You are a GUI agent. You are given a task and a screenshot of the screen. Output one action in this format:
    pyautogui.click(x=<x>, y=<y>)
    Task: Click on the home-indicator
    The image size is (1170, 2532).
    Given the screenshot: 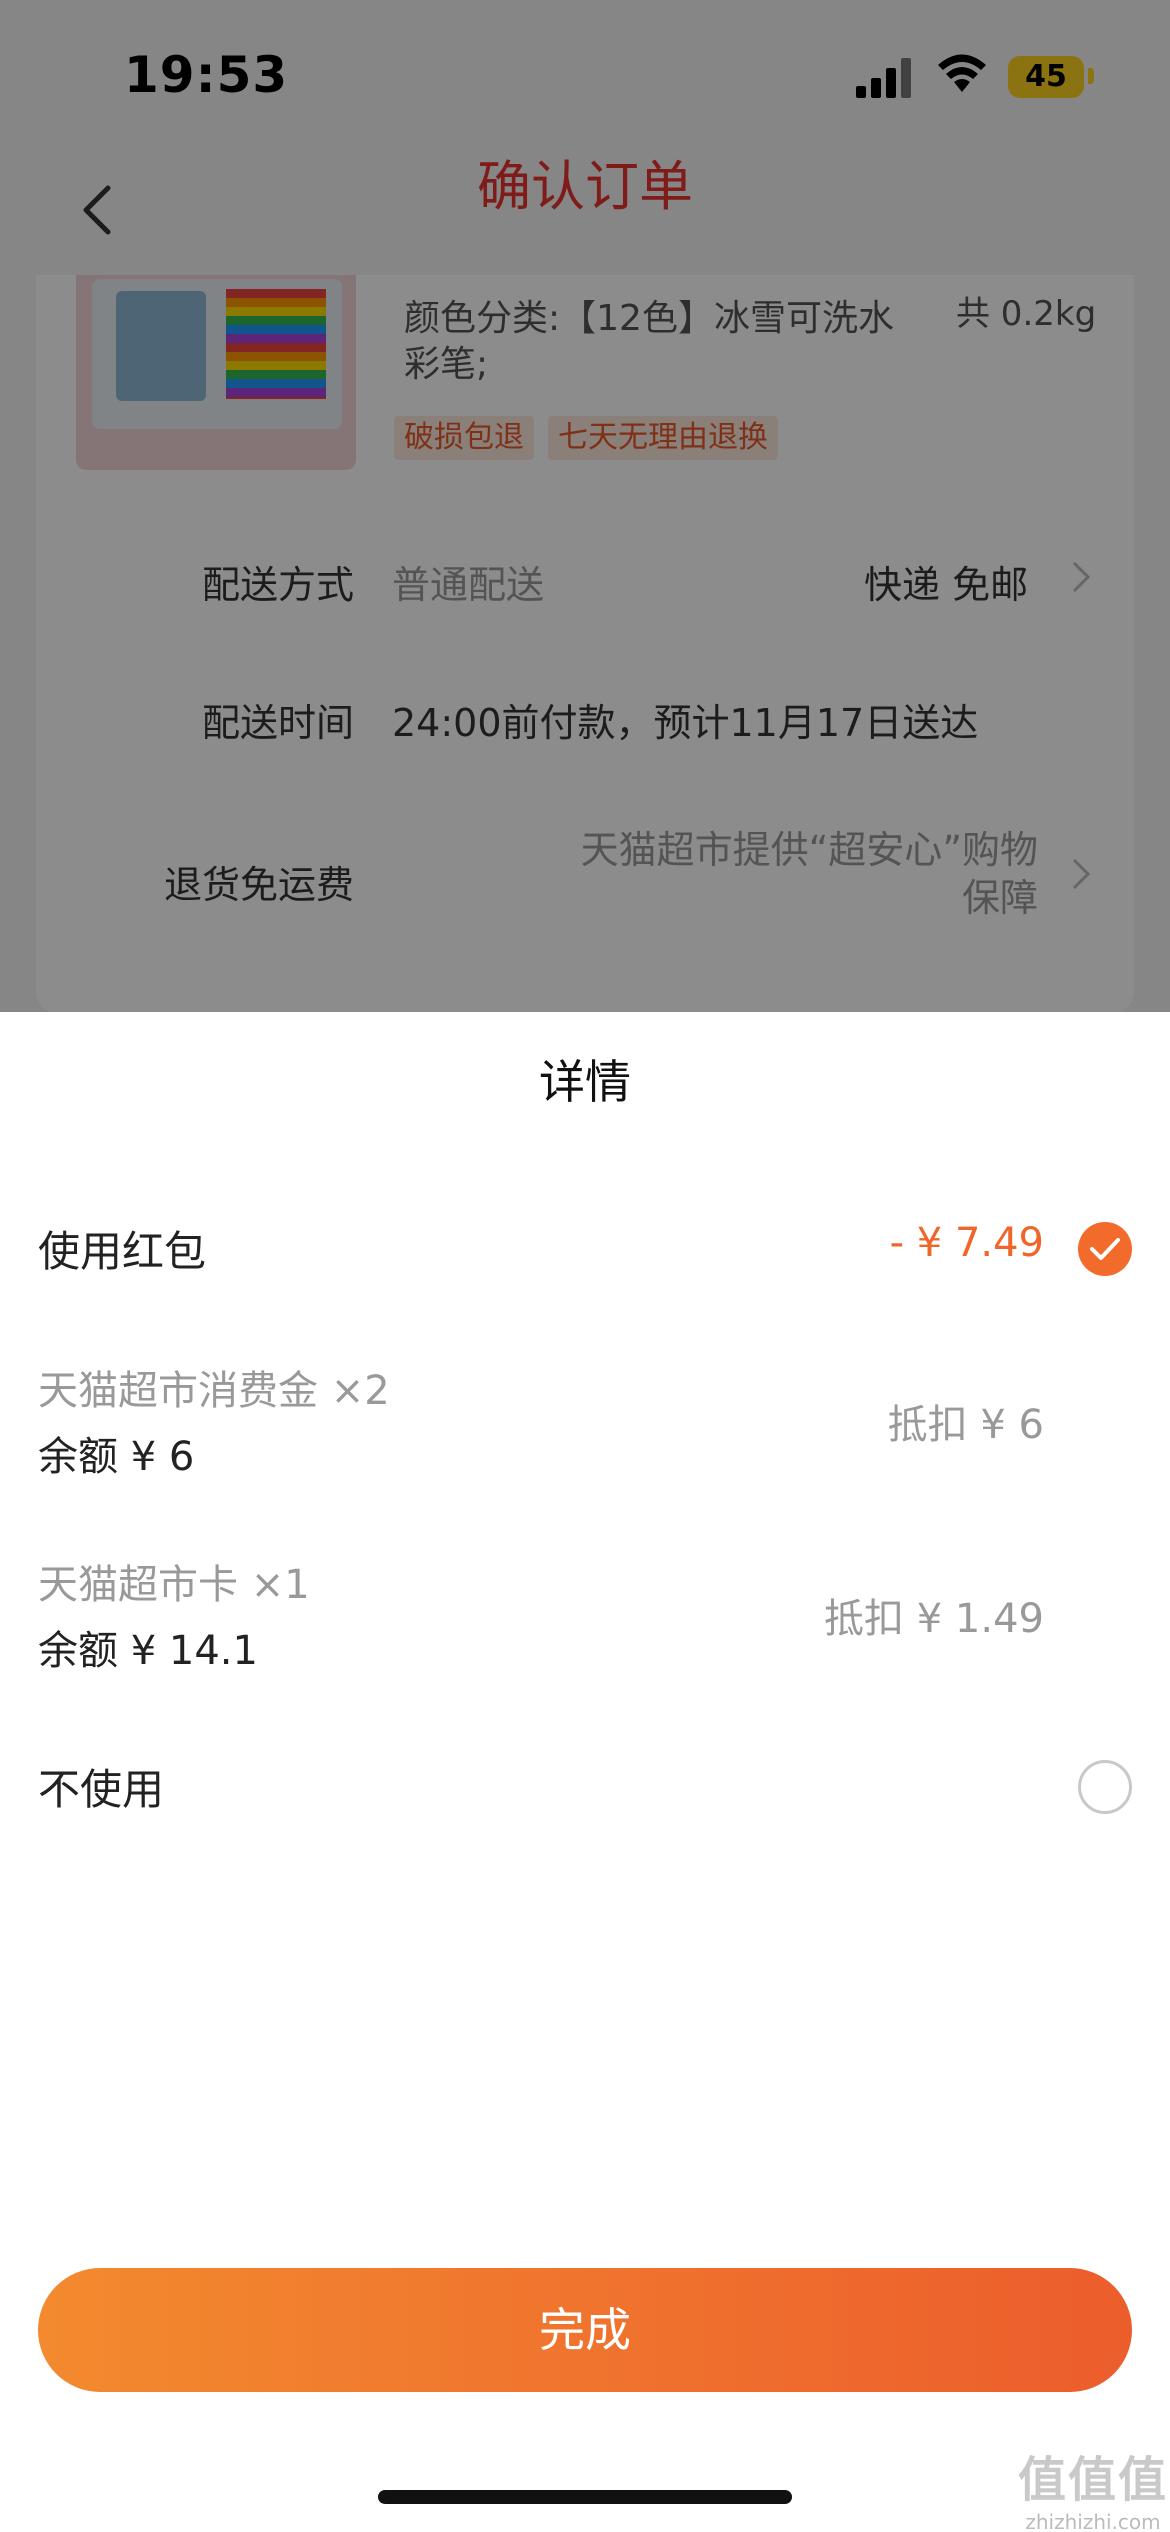 What is the action you would take?
    pyautogui.click(x=585, y=2497)
    